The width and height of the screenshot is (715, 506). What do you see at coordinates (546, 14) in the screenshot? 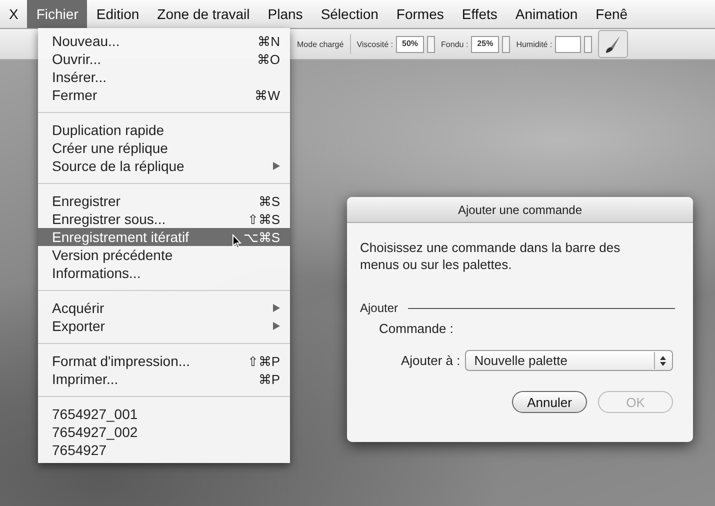
I see `menu-title: Animation` at bounding box center [546, 14].